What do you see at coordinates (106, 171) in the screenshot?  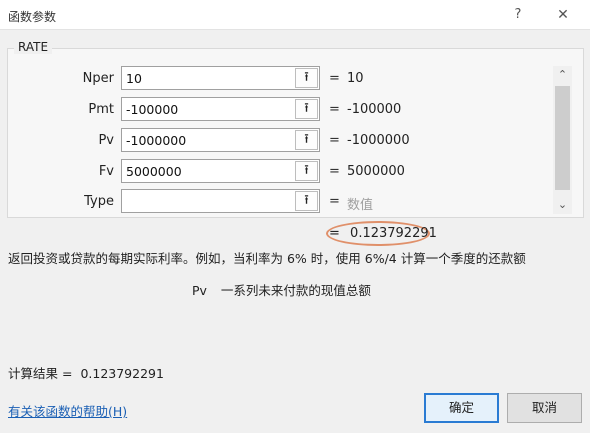 I see `arg-label-fv: Fv` at bounding box center [106, 171].